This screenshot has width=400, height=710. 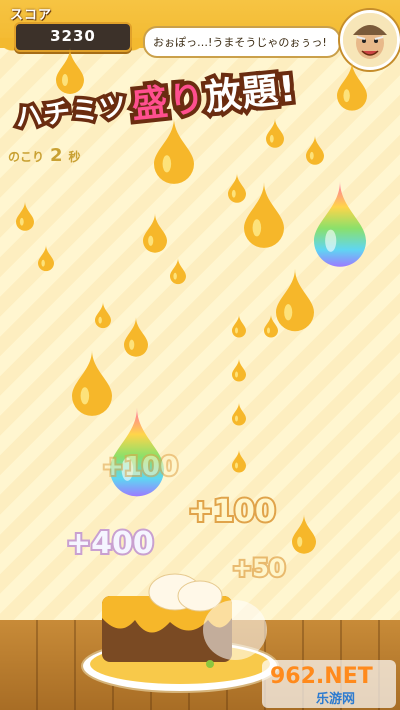 I want to click on timer-unit: 秒, so click(x=74, y=157).